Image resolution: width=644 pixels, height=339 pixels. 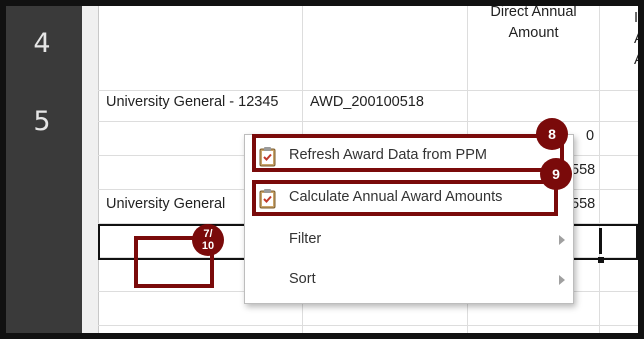 What do you see at coordinates (600, 241) in the screenshot?
I see `selected-cell-divider` at bounding box center [600, 241].